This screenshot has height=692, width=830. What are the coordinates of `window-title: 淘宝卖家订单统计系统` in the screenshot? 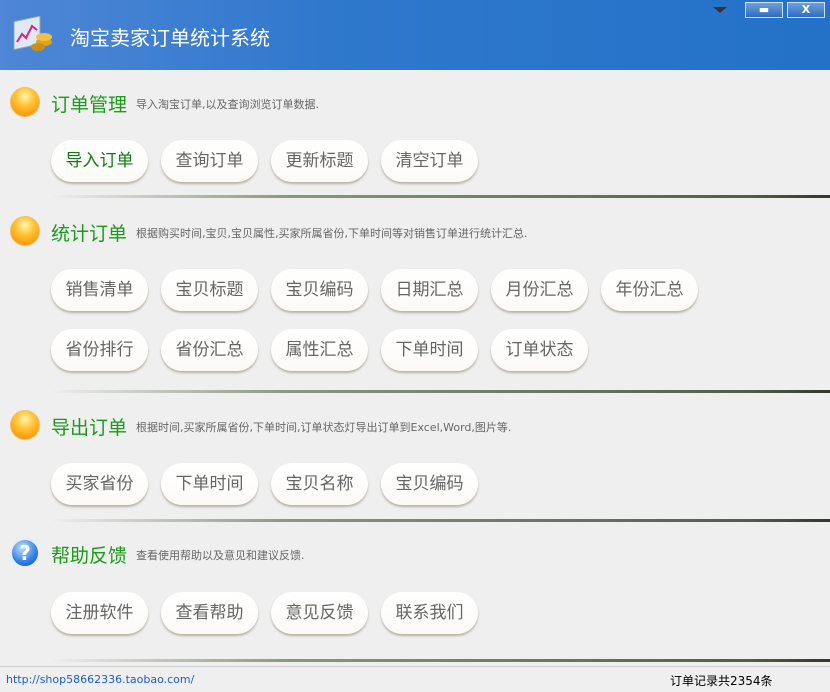 It's located at (170, 38).